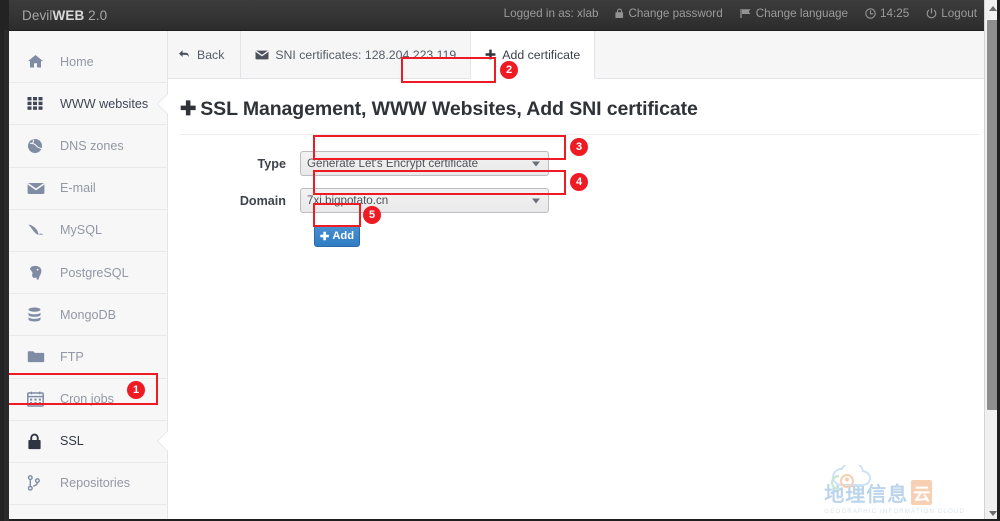  I want to click on clock-icon, so click(870, 13).